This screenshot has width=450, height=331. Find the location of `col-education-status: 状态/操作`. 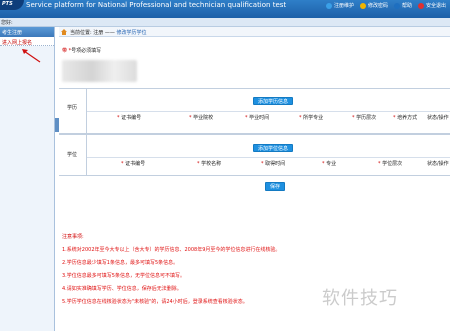

col-education-status: 状态/操作 is located at coordinates (438, 118).